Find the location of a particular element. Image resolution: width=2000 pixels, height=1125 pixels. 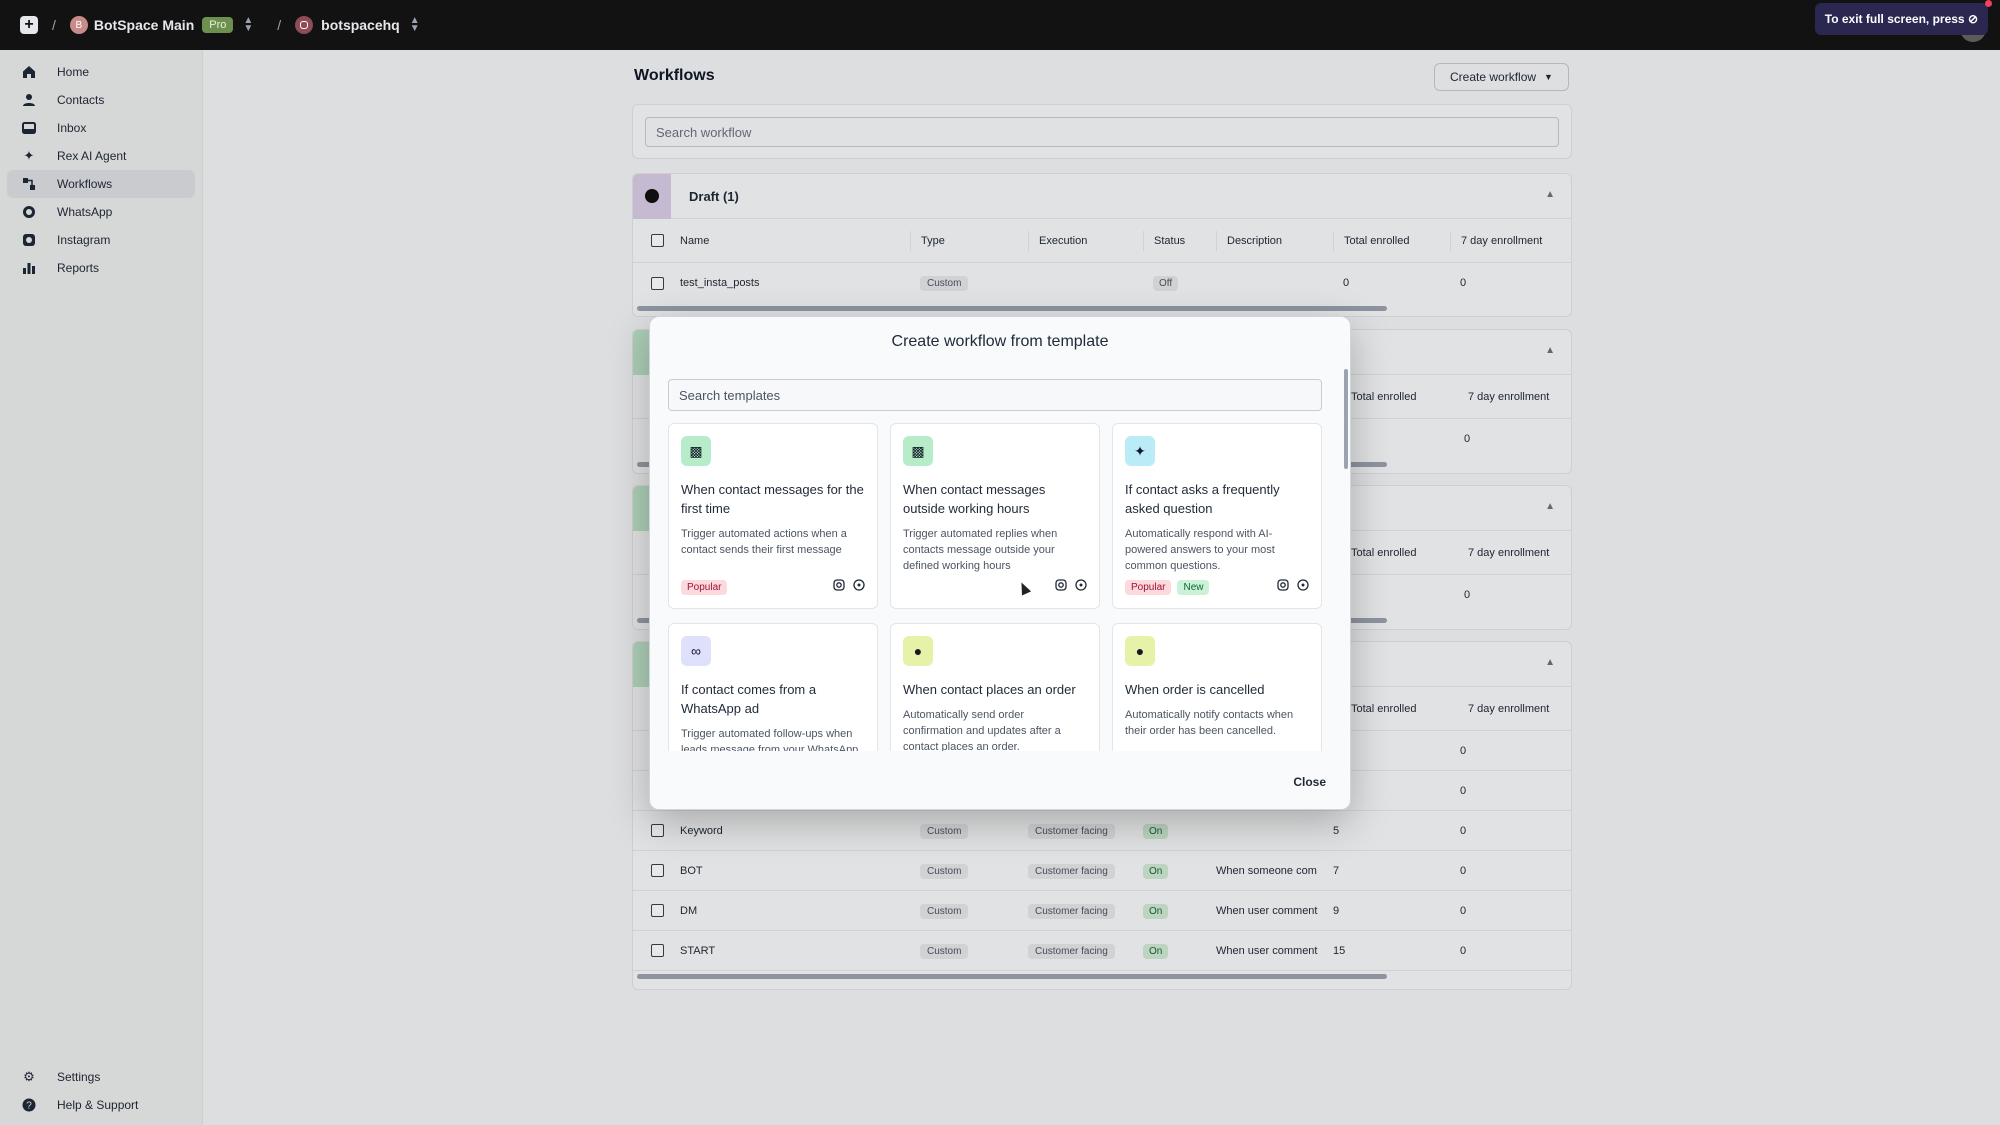

workspace-name: BotSpace Main is located at coordinates (144, 25).